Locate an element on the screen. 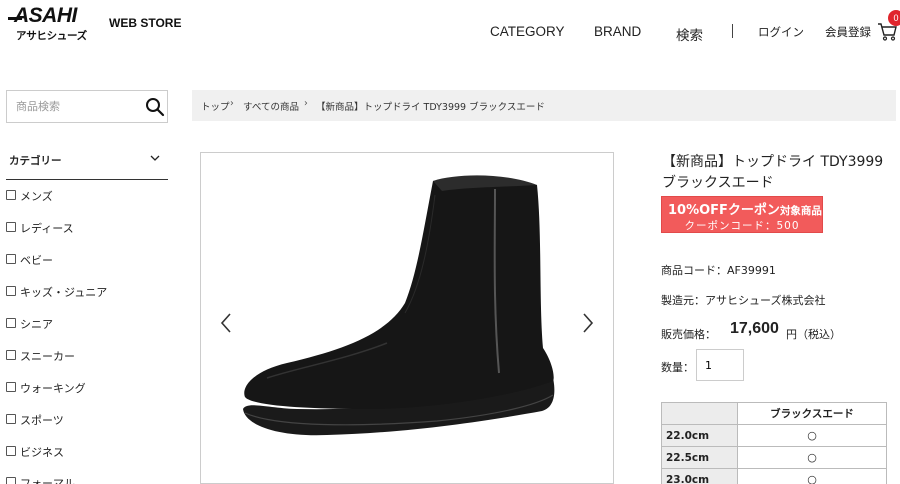 The width and height of the screenshot is (900, 484). login-link: ログイン is located at coordinates (781, 32).